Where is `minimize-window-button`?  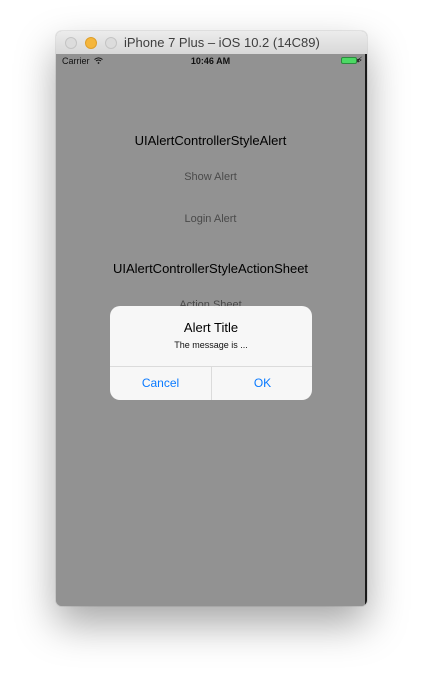 minimize-window-button is located at coordinates (91, 43).